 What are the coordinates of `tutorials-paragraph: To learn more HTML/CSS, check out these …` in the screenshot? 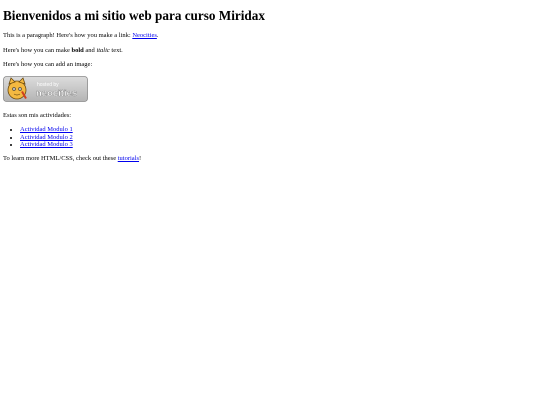 It's located at (270, 158).